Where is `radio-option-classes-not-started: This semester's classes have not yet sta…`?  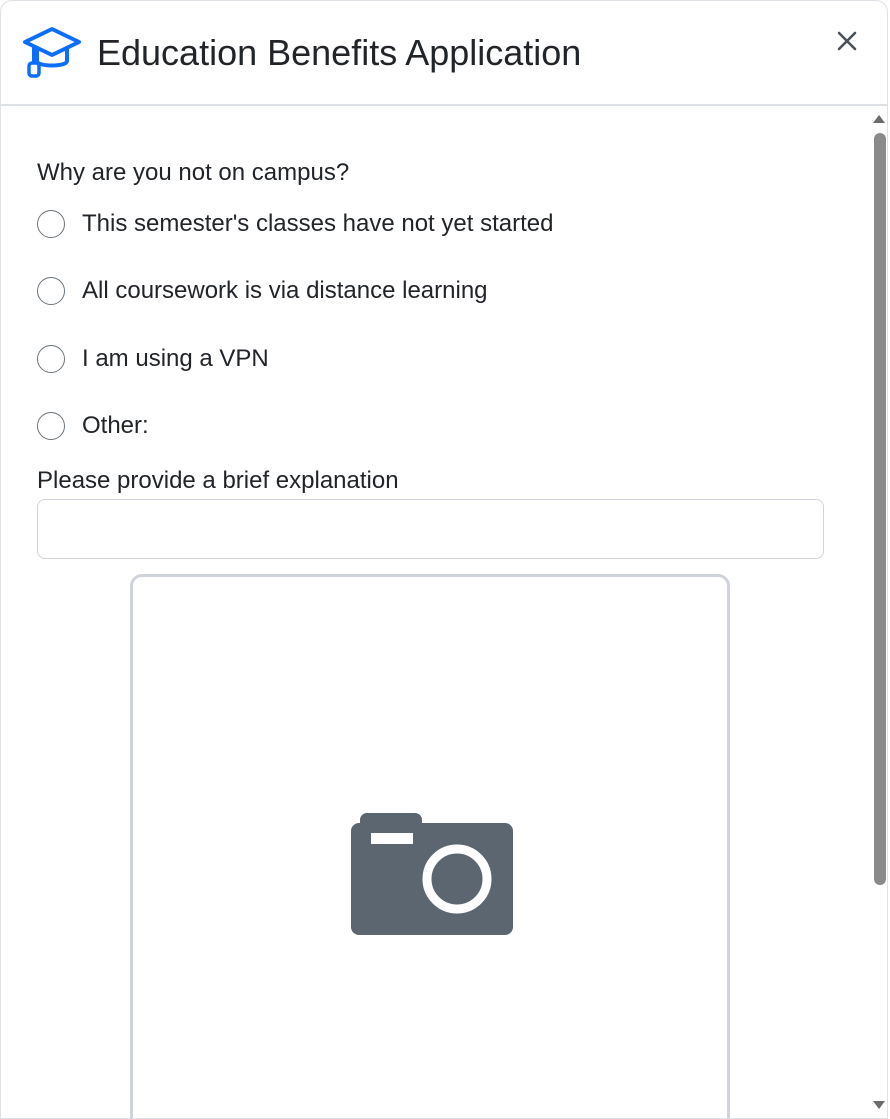 radio-option-classes-not-started: This semester's classes have not yet sta… is located at coordinates (295, 224).